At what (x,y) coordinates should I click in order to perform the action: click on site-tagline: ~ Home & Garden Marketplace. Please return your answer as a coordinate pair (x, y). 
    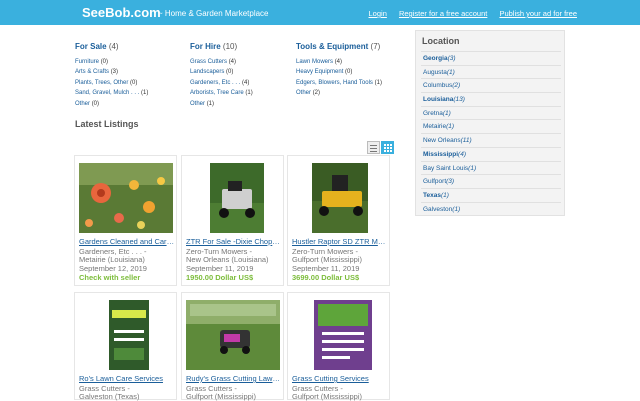
    Looking at the image, I should click on (213, 13).